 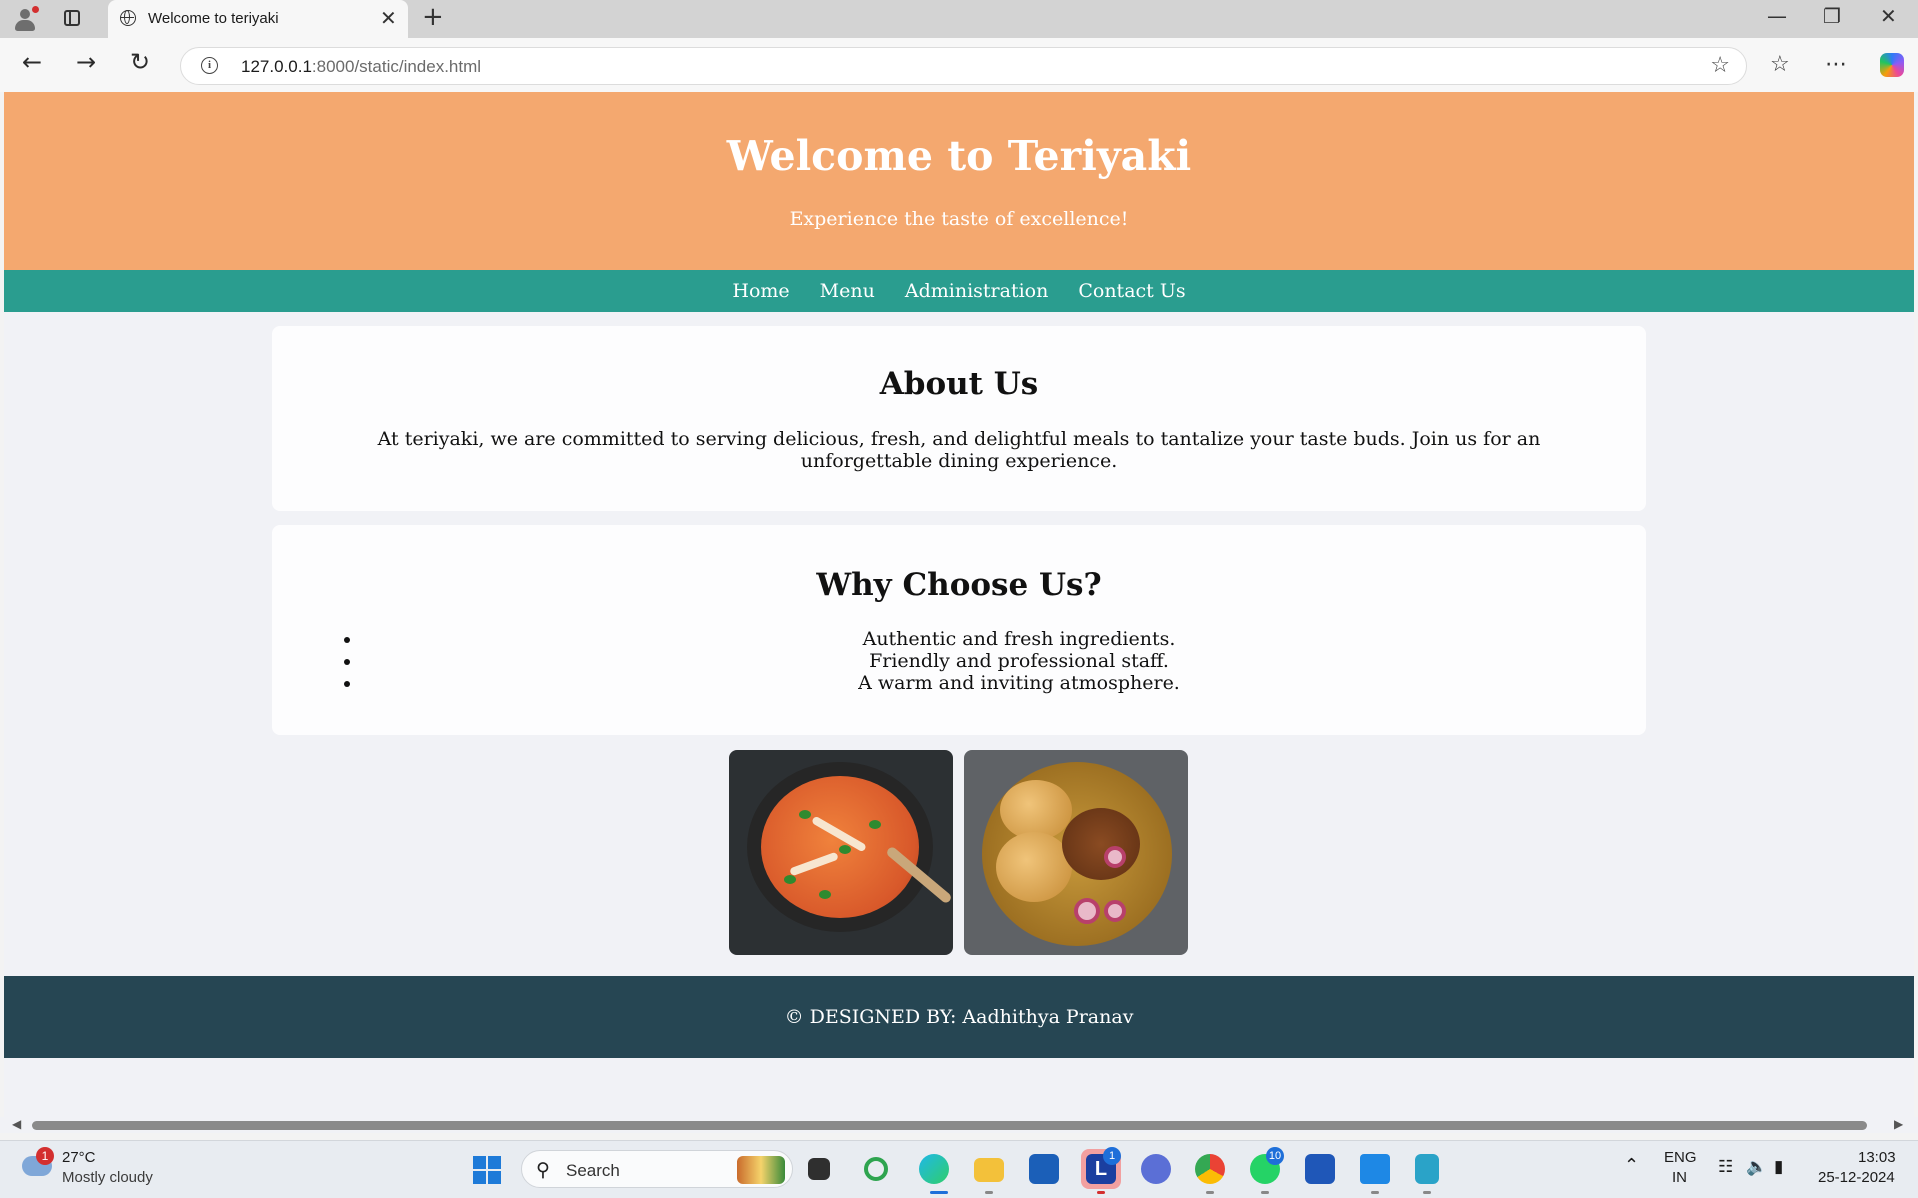 I want to click on chrome-icon, so click(x=1210, y=1169).